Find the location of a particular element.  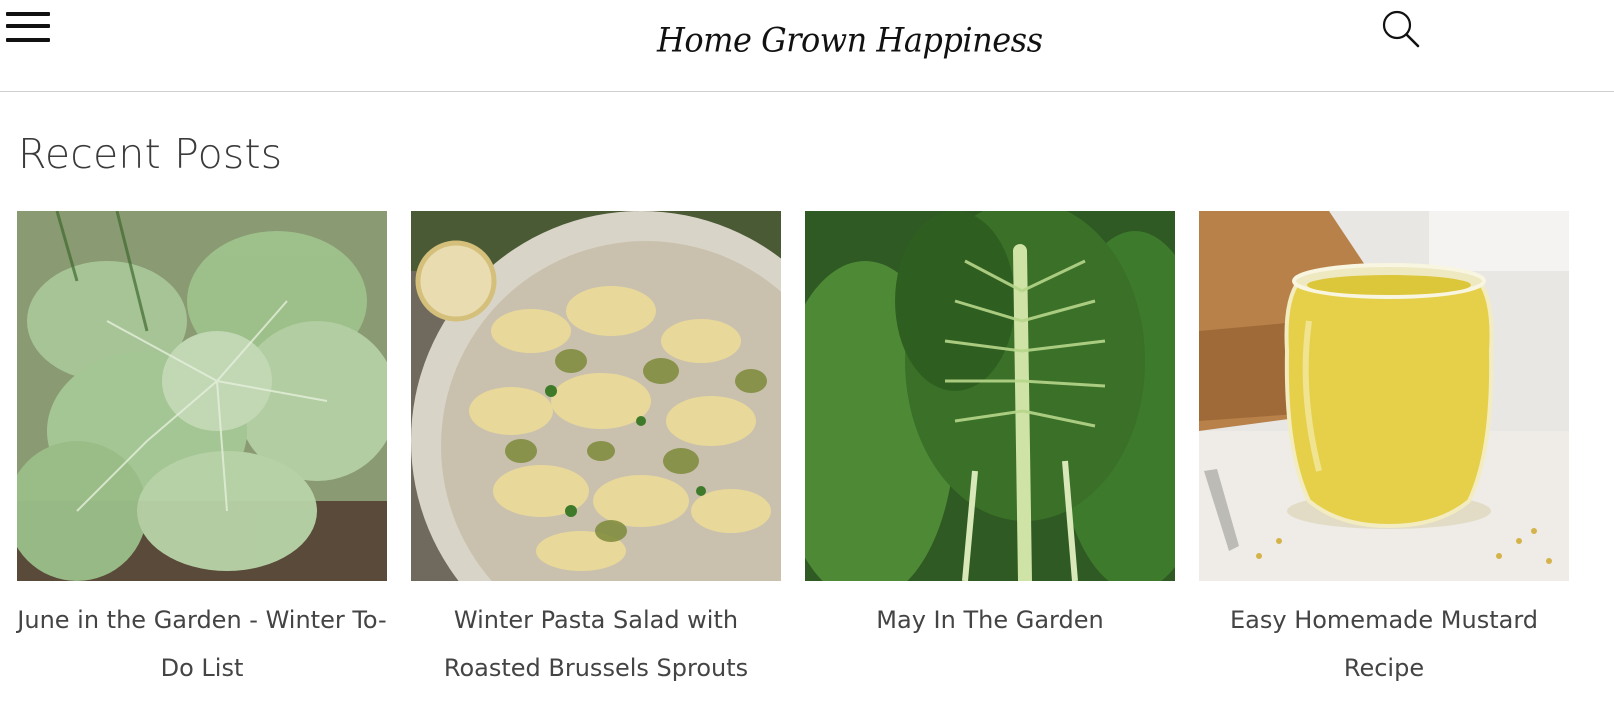

post-title-link: May In The Garden is located at coordinates (990, 620).